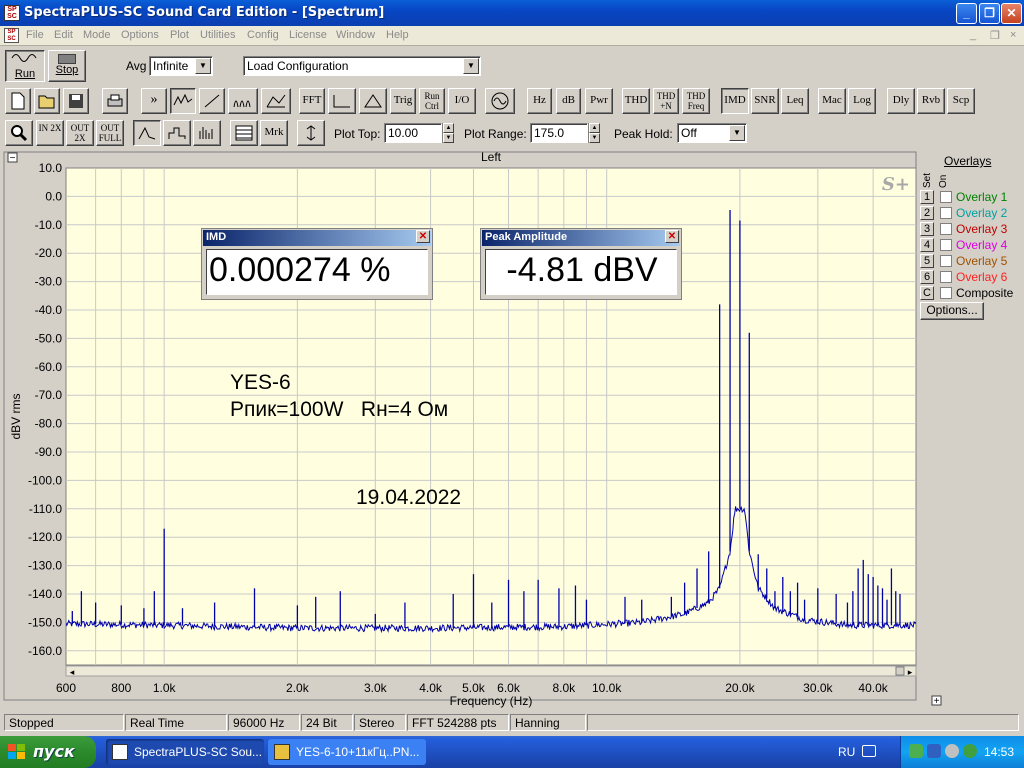  I want to click on save-button, so click(76, 101).